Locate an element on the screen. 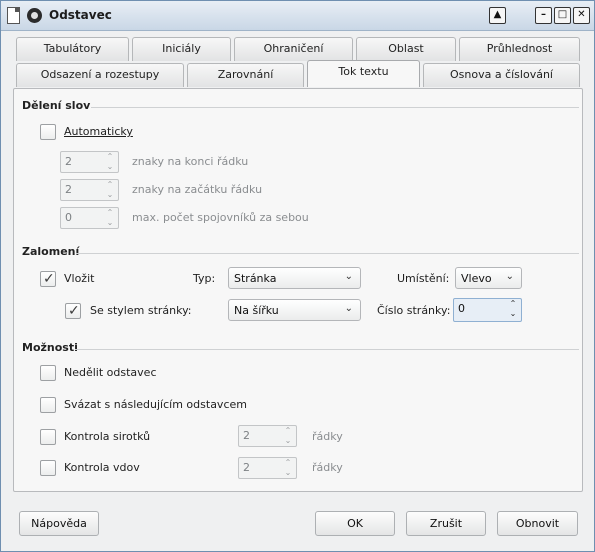  page-style-select: Na šířku ⌄ is located at coordinates (294, 310).